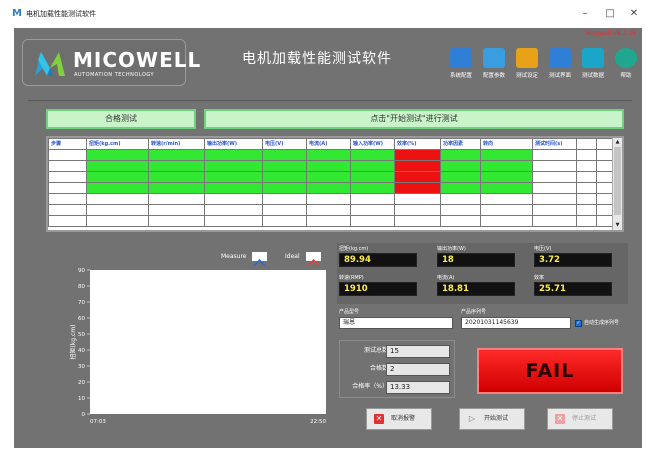  What do you see at coordinates (17, 13) in the screenshot?
I see `app-logo-icon: M` at bounding box center [17, 13].